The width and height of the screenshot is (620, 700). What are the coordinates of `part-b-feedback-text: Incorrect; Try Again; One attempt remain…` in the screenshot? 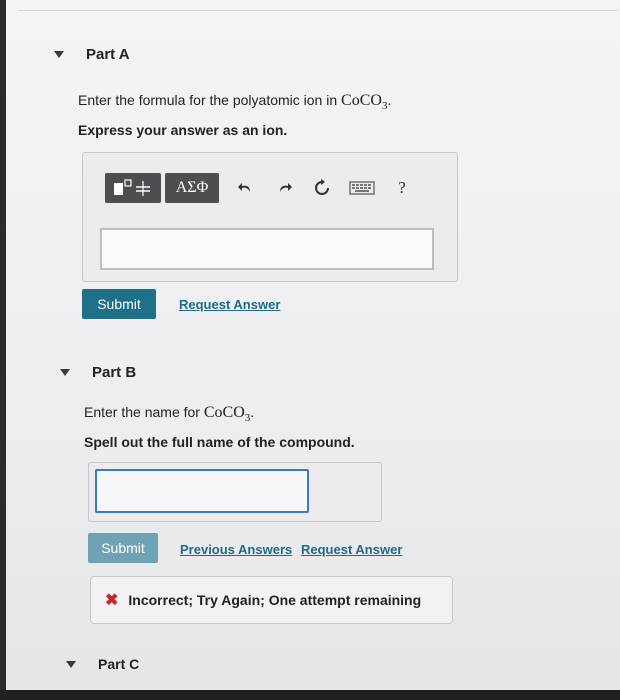 It's located at (275, 600).